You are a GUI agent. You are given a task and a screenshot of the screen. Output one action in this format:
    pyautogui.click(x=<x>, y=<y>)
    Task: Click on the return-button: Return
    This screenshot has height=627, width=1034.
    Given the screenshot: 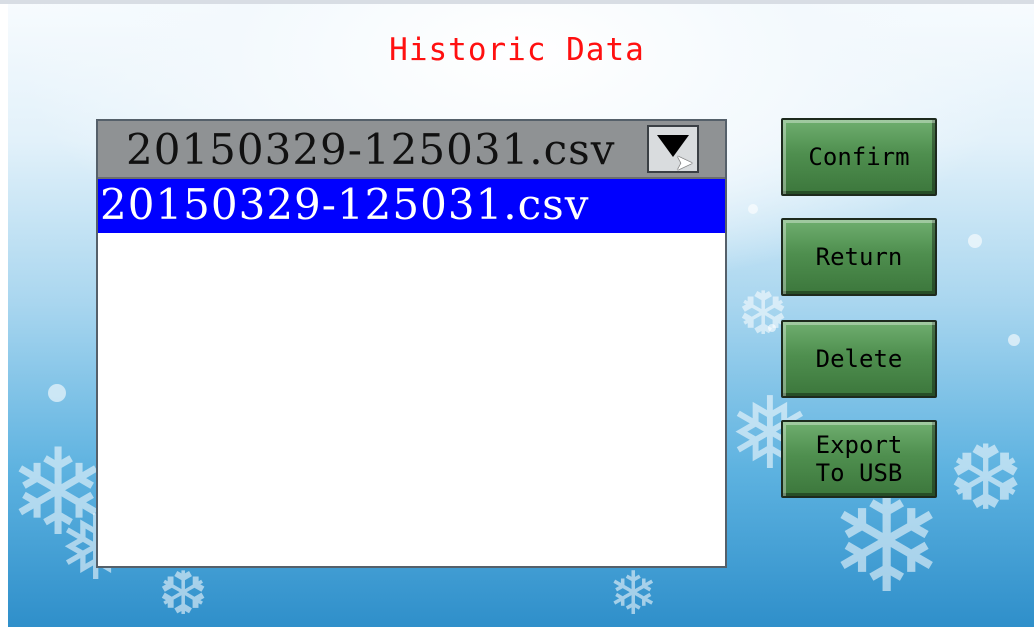 What is the action you would take?
    pyautogui.click(x=859, y=257)
    